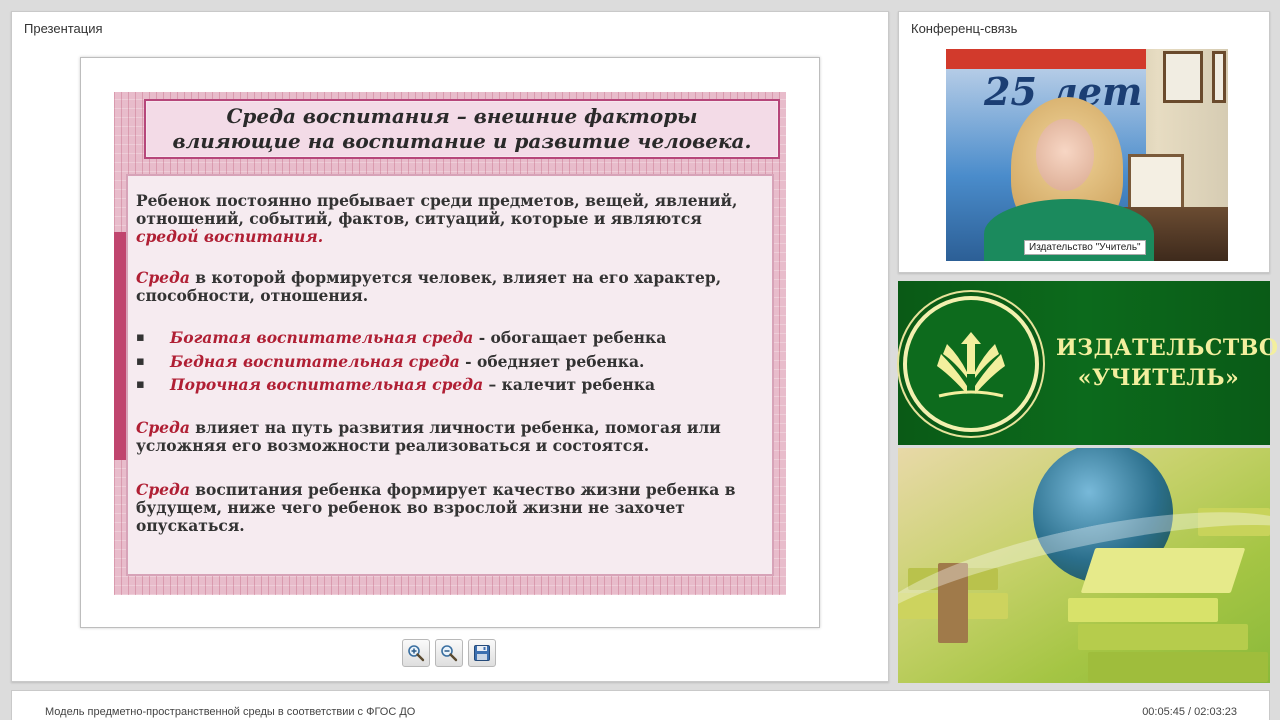 This screenshot has height=720, width=1280. What do you see at coordinates (1189, 712) in the screenshot?
I see `playback-time: 00:05:45 / 02:03:23` at bounding box center [1189, 712].